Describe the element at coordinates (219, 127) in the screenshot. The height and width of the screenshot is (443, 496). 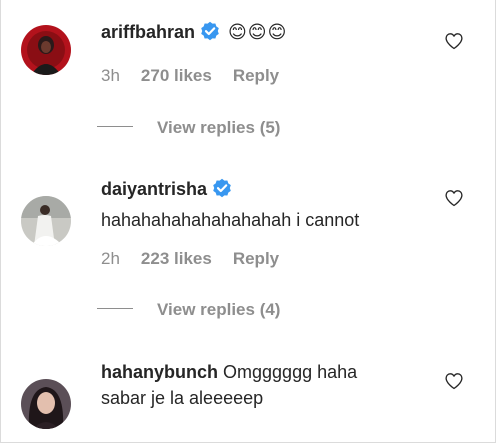
I see `view-replies-label: View replies (5)` at that location.